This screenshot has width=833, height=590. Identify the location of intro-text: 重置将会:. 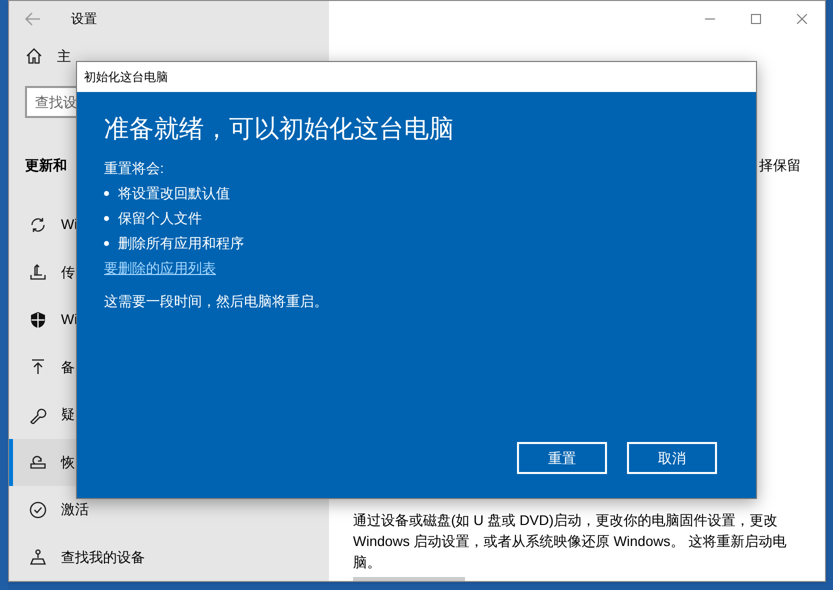
(134, 168).